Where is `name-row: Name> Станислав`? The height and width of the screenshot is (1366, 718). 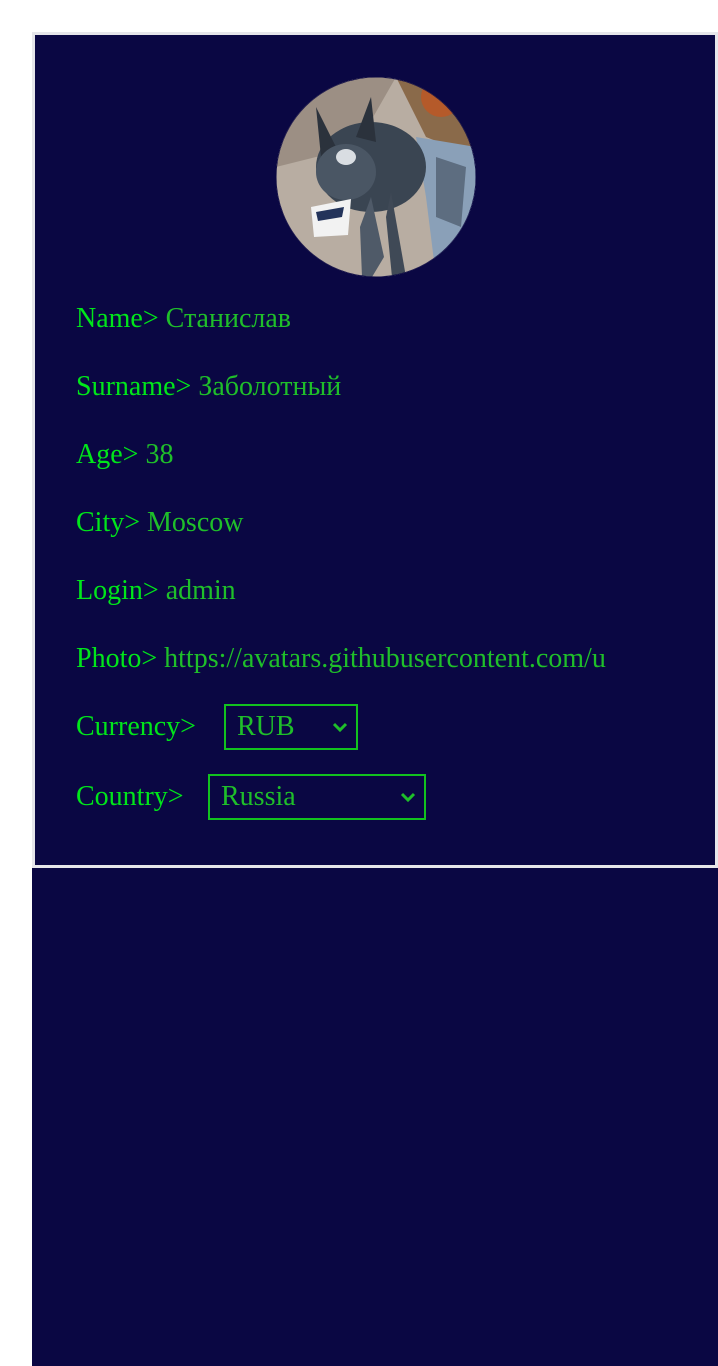 name-row: Name> Станислав is located at coordinates (183, 319).